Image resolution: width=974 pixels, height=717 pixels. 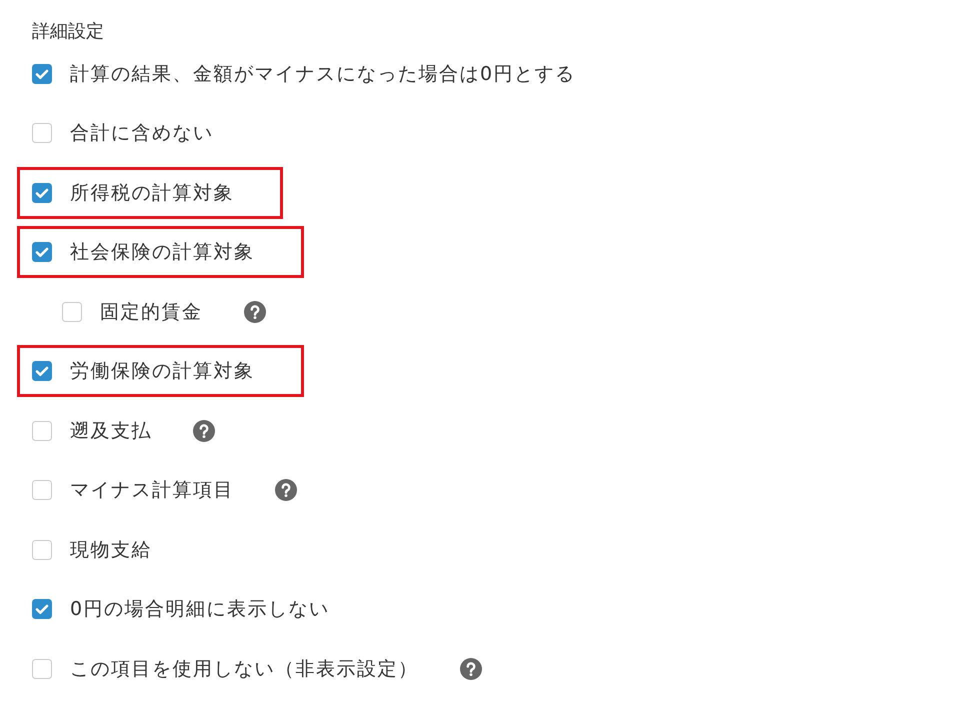 I want to click on option-label: 現物支給, so click(x=111, y=550).